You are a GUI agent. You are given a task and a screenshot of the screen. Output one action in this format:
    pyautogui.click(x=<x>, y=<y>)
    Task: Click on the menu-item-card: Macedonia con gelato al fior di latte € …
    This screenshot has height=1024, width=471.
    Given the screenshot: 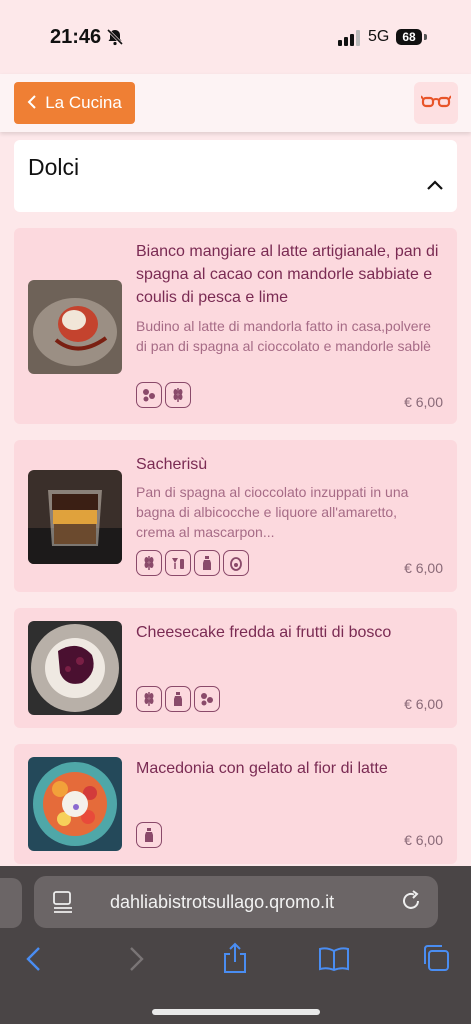 What is the action you would take?
    pyautogui.click(x=235, y=804)
    